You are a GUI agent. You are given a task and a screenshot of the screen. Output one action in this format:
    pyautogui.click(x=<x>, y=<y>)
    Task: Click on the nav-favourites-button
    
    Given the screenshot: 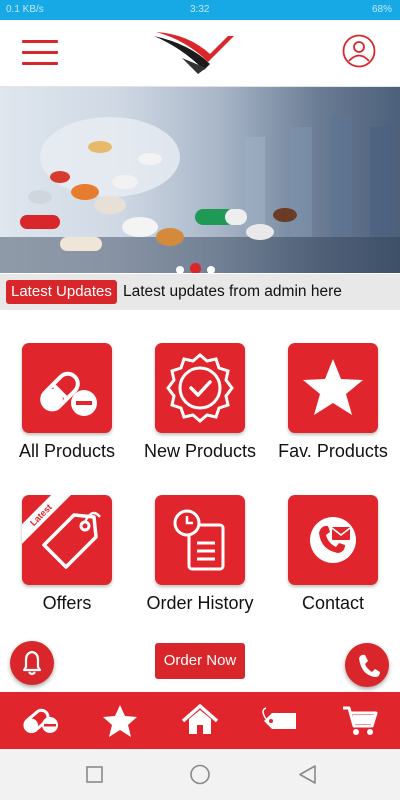 What is the action you would take?
    pyautogui.click(x=120, y=720)
    